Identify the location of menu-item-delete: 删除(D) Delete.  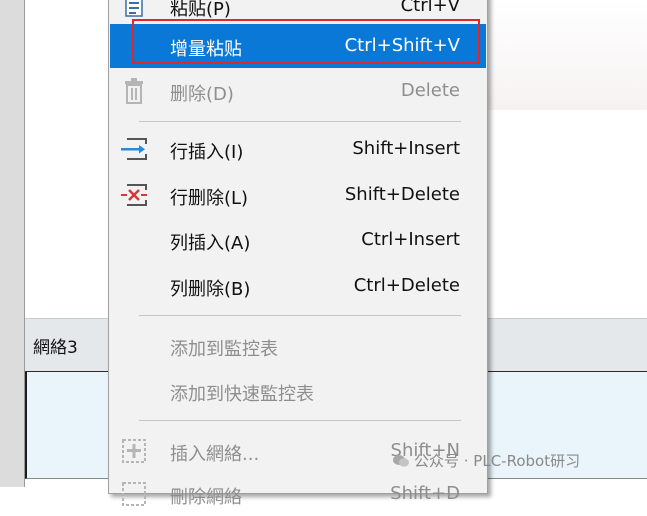
(298, 91).